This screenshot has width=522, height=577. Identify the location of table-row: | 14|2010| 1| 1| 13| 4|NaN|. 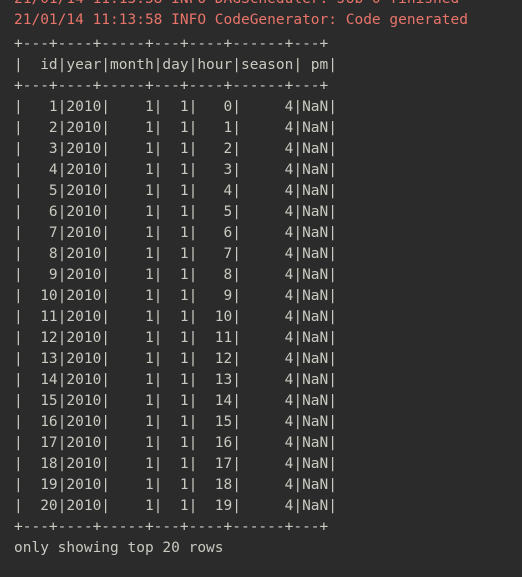
(176, 380).